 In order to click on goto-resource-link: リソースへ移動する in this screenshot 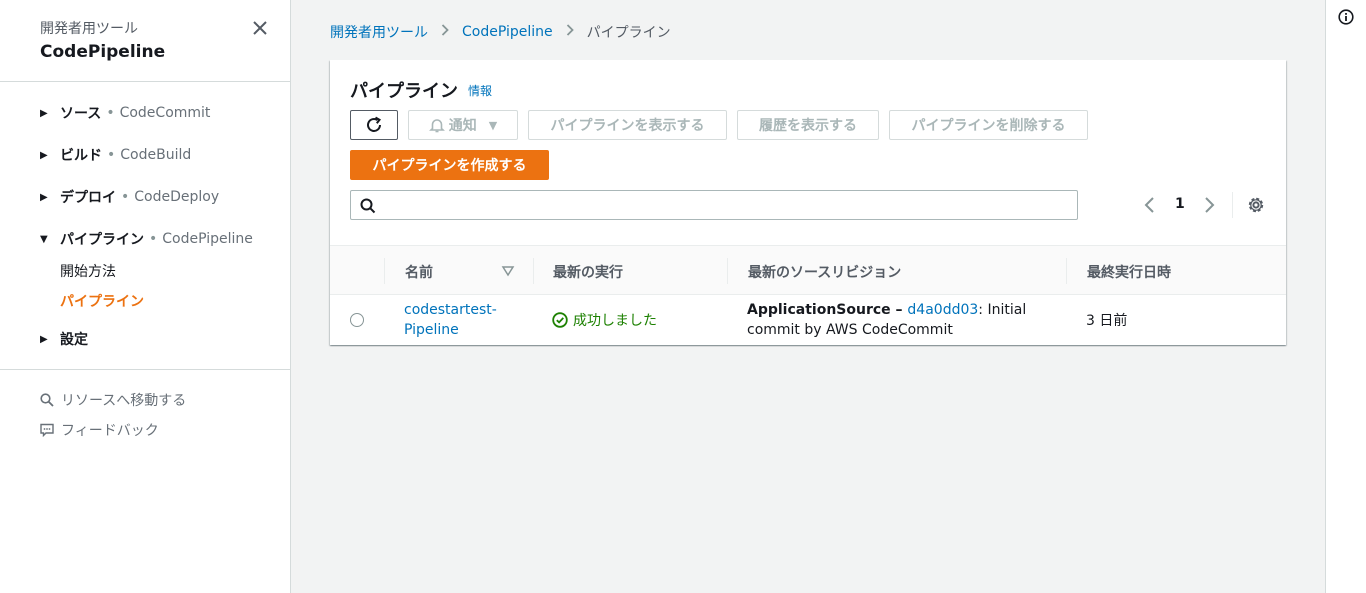, I will do `click(113, 400)`.